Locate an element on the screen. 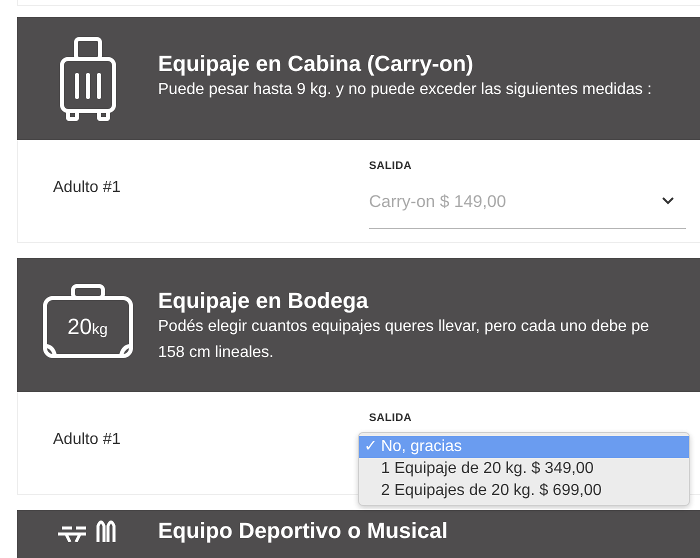  section-title: Equipaje en Bodega is located at coordinates (264, 301).